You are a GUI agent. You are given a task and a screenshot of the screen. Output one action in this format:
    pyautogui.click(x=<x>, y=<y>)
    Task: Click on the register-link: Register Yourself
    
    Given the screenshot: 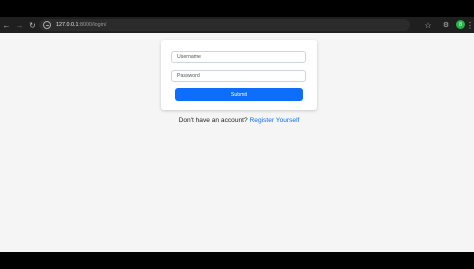 What is the action you would take?
    pyautogui.click(x=275, y=120)
    